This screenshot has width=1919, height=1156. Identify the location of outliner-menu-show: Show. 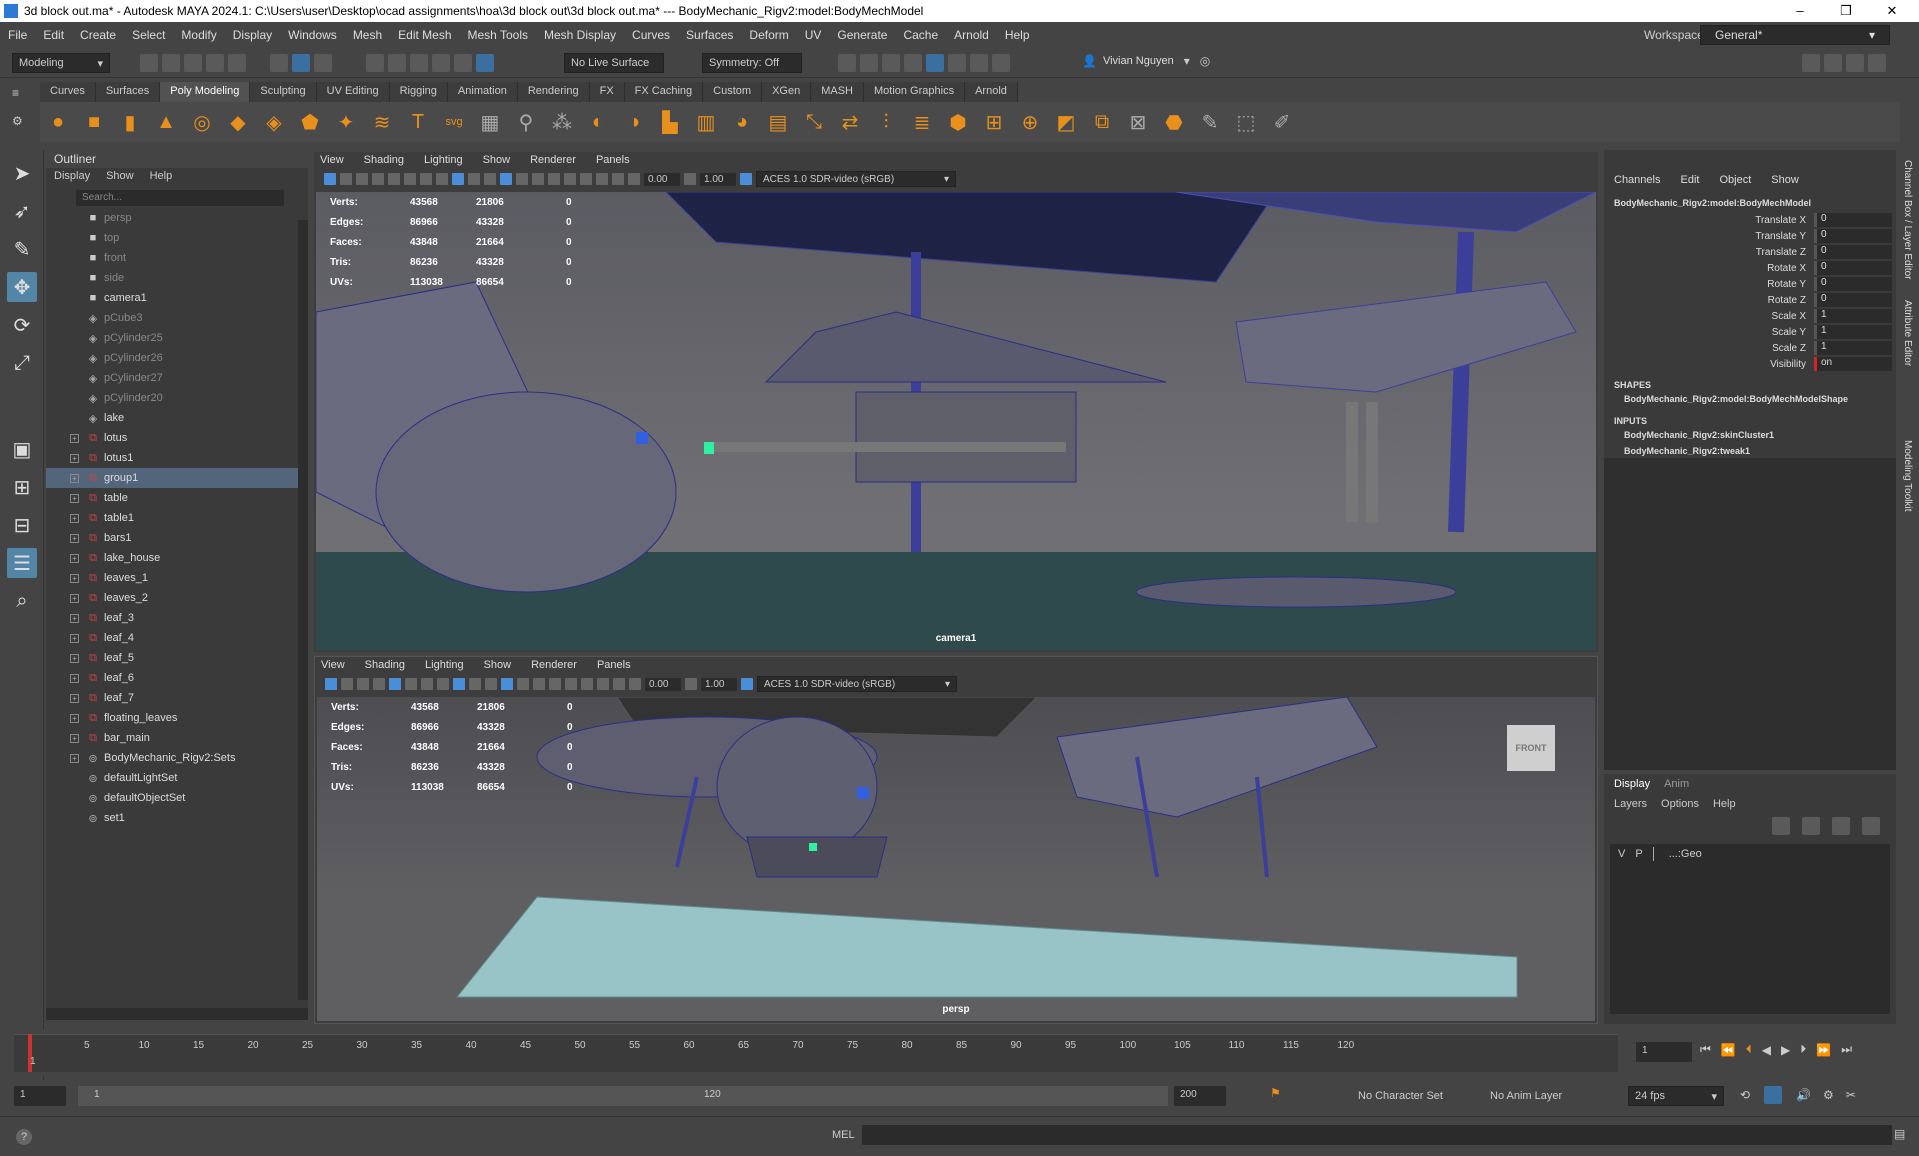
(120, 177).